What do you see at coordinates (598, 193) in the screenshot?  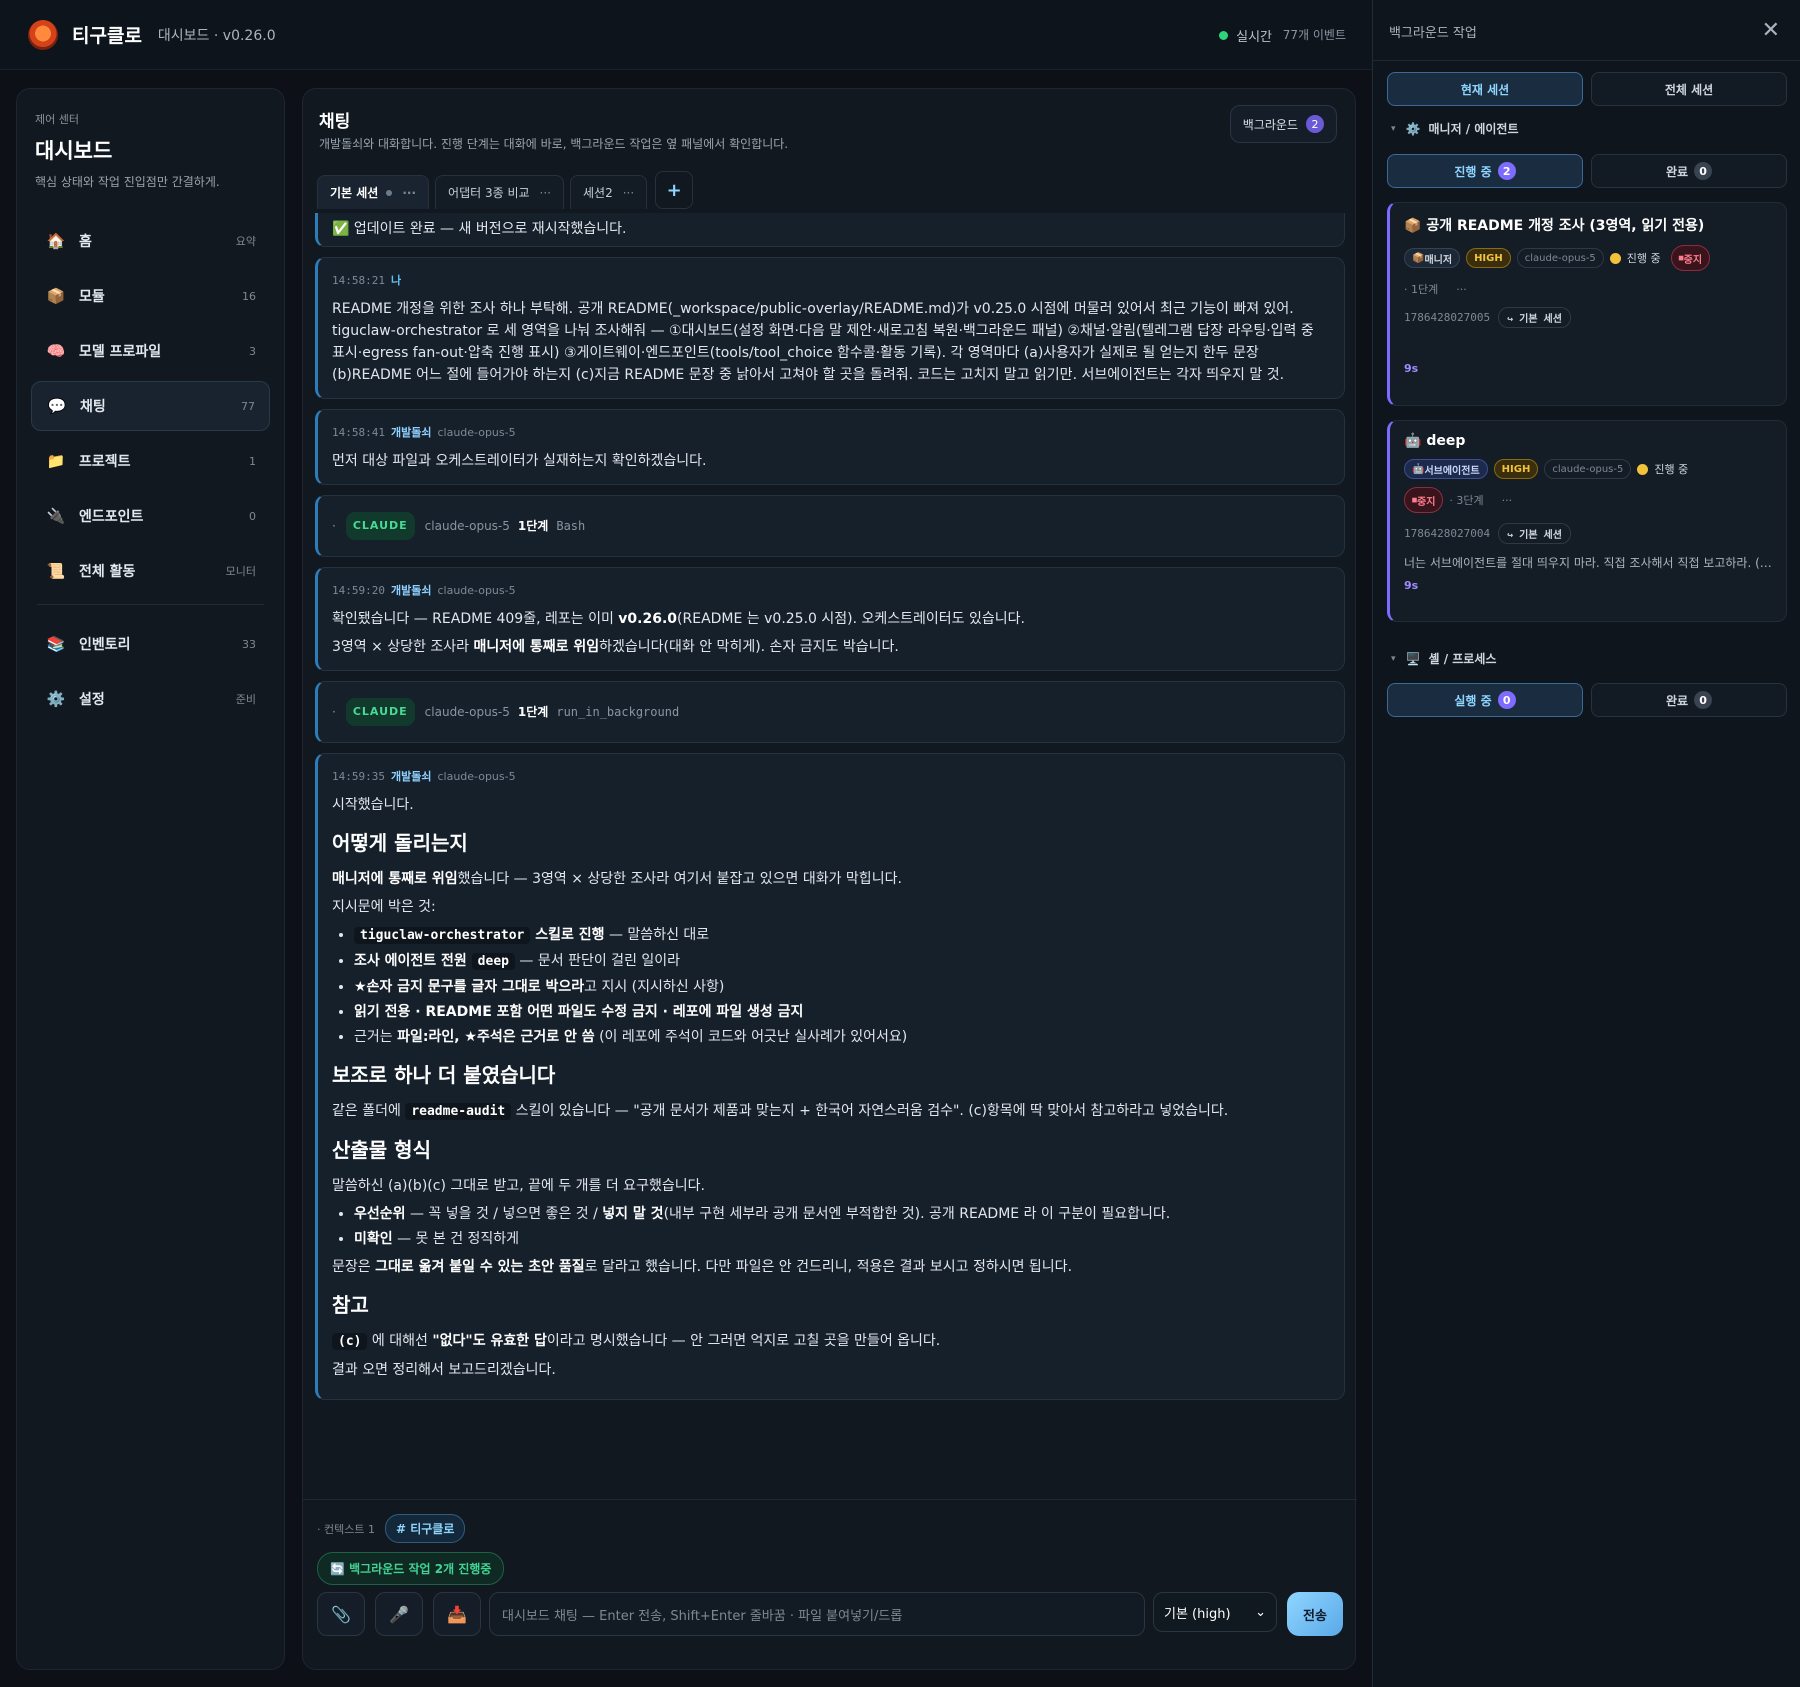 I see `tab-label: 세션2` at bounding box center [598, 193].